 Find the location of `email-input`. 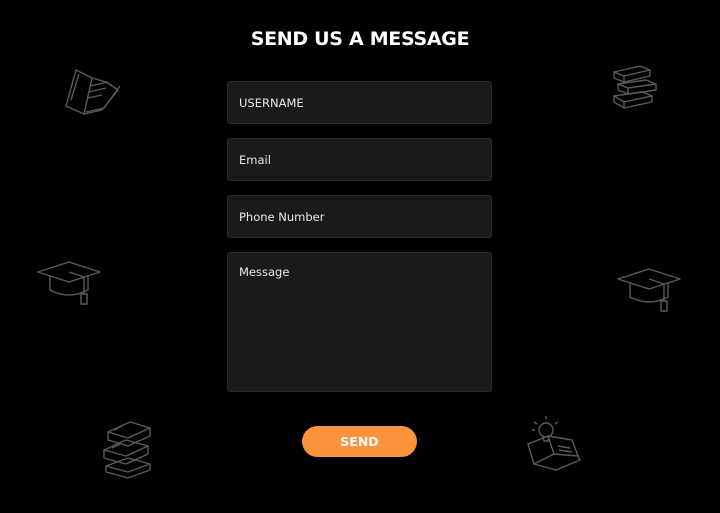

email-input is located at coordinates (359, 159).